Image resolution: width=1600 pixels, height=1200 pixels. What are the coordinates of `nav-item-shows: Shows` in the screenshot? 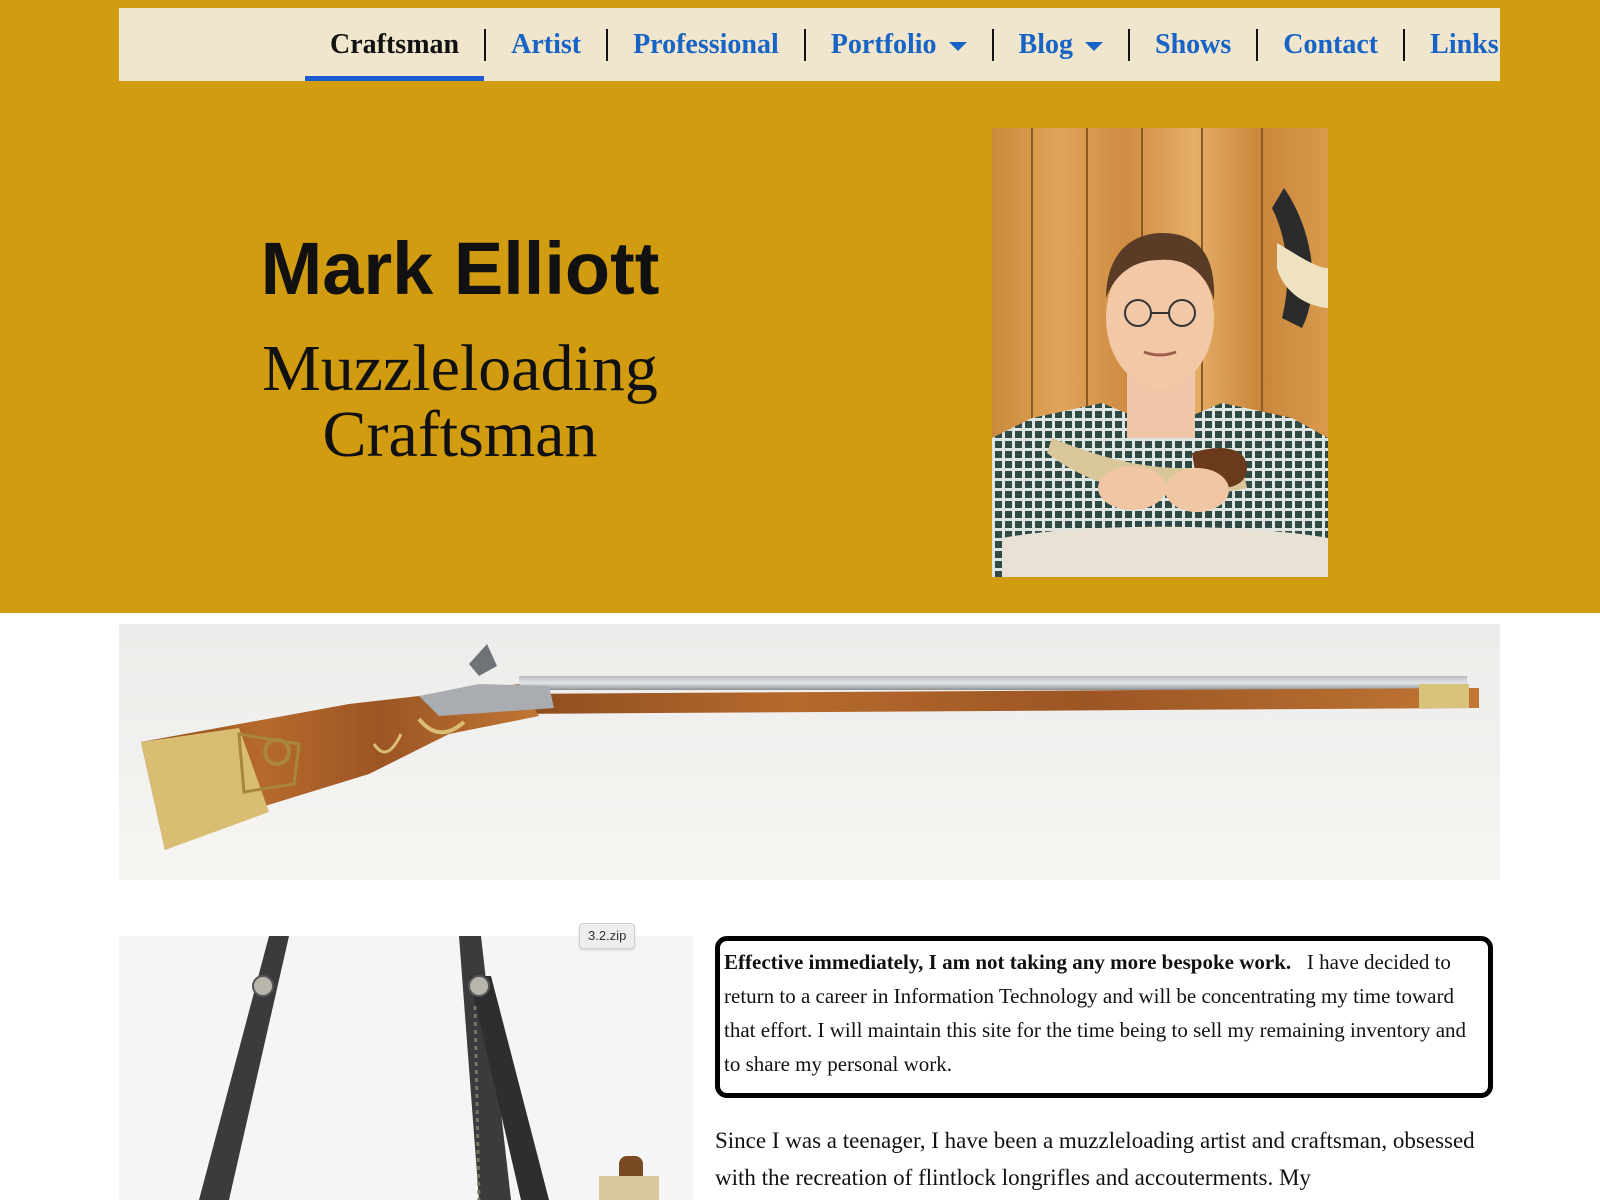 It's located at (1193, 44).